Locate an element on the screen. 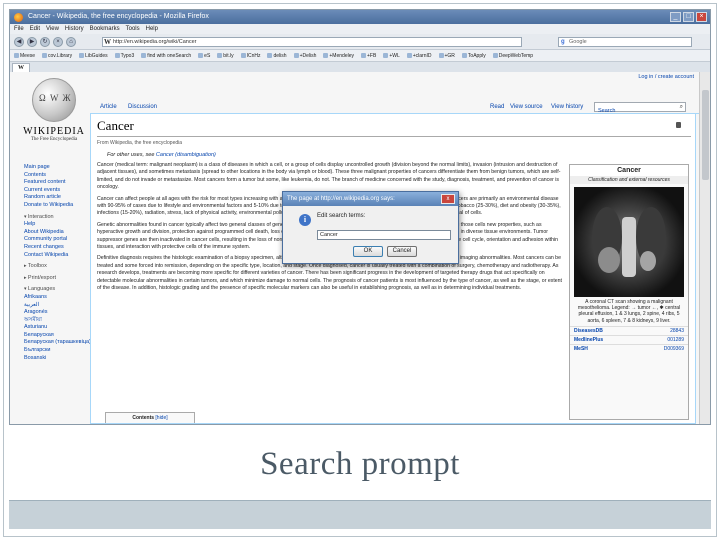 The height and width of the screenshot is (540, 720). sidebar-item: Main page is located at coordinates (57, 168).